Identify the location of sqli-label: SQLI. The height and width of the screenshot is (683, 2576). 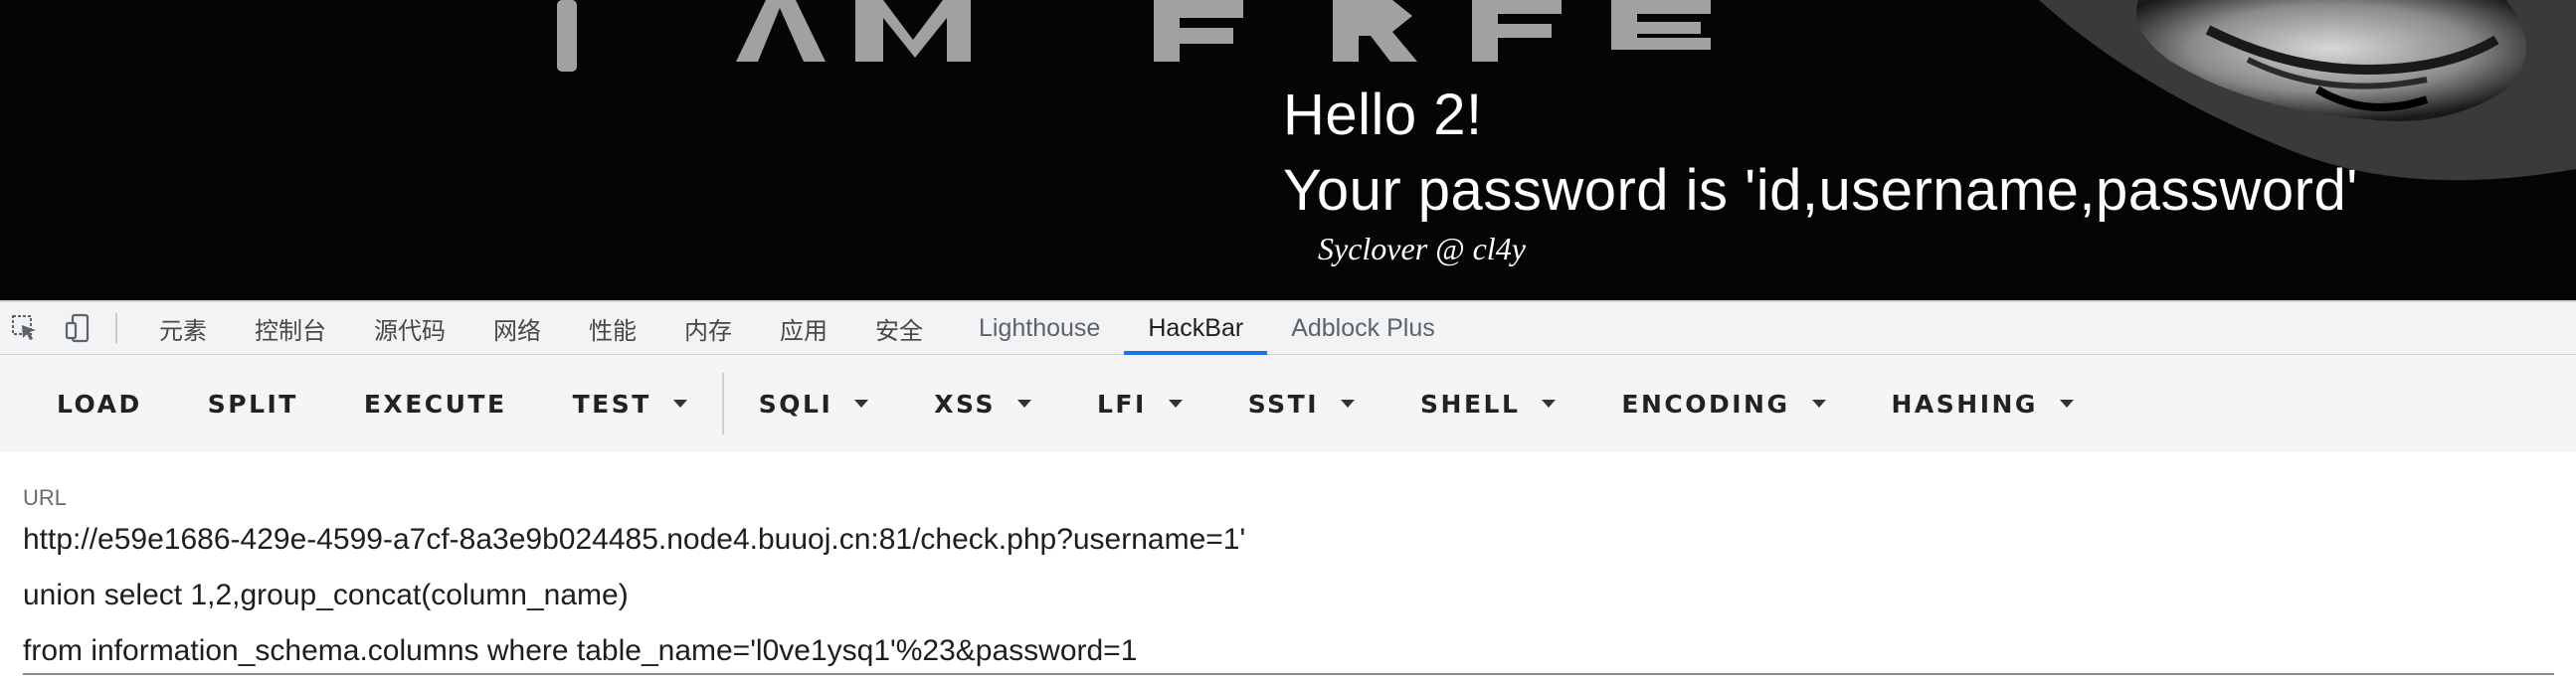
(795, 404).